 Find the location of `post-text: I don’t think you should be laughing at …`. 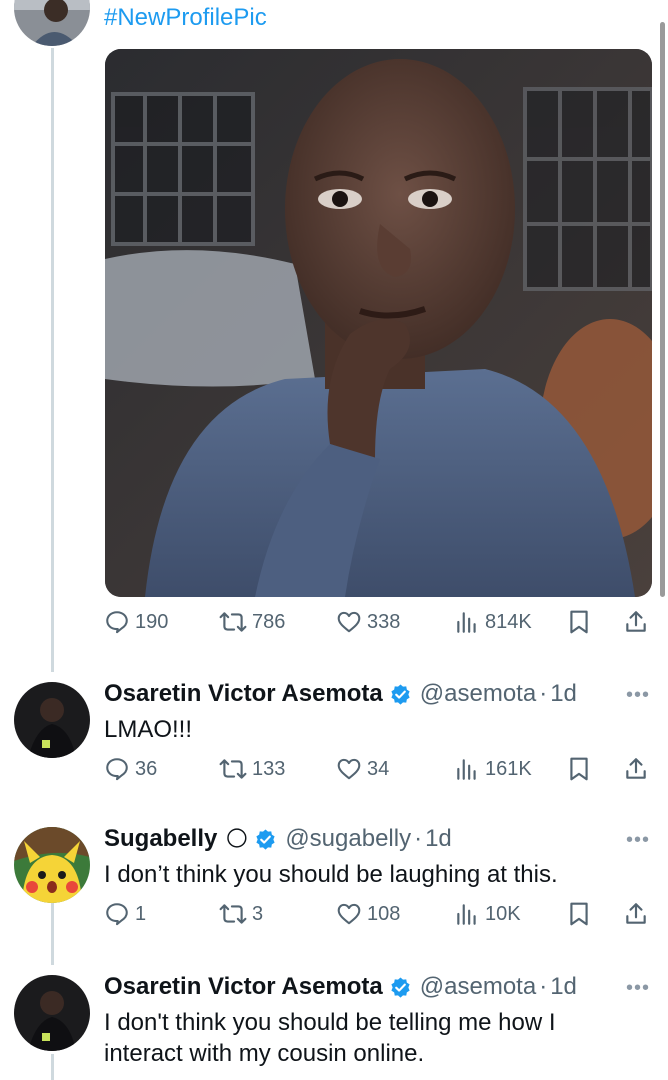

post-text: I don’t think you should be laughing at … is located at coordinates (331, 874).